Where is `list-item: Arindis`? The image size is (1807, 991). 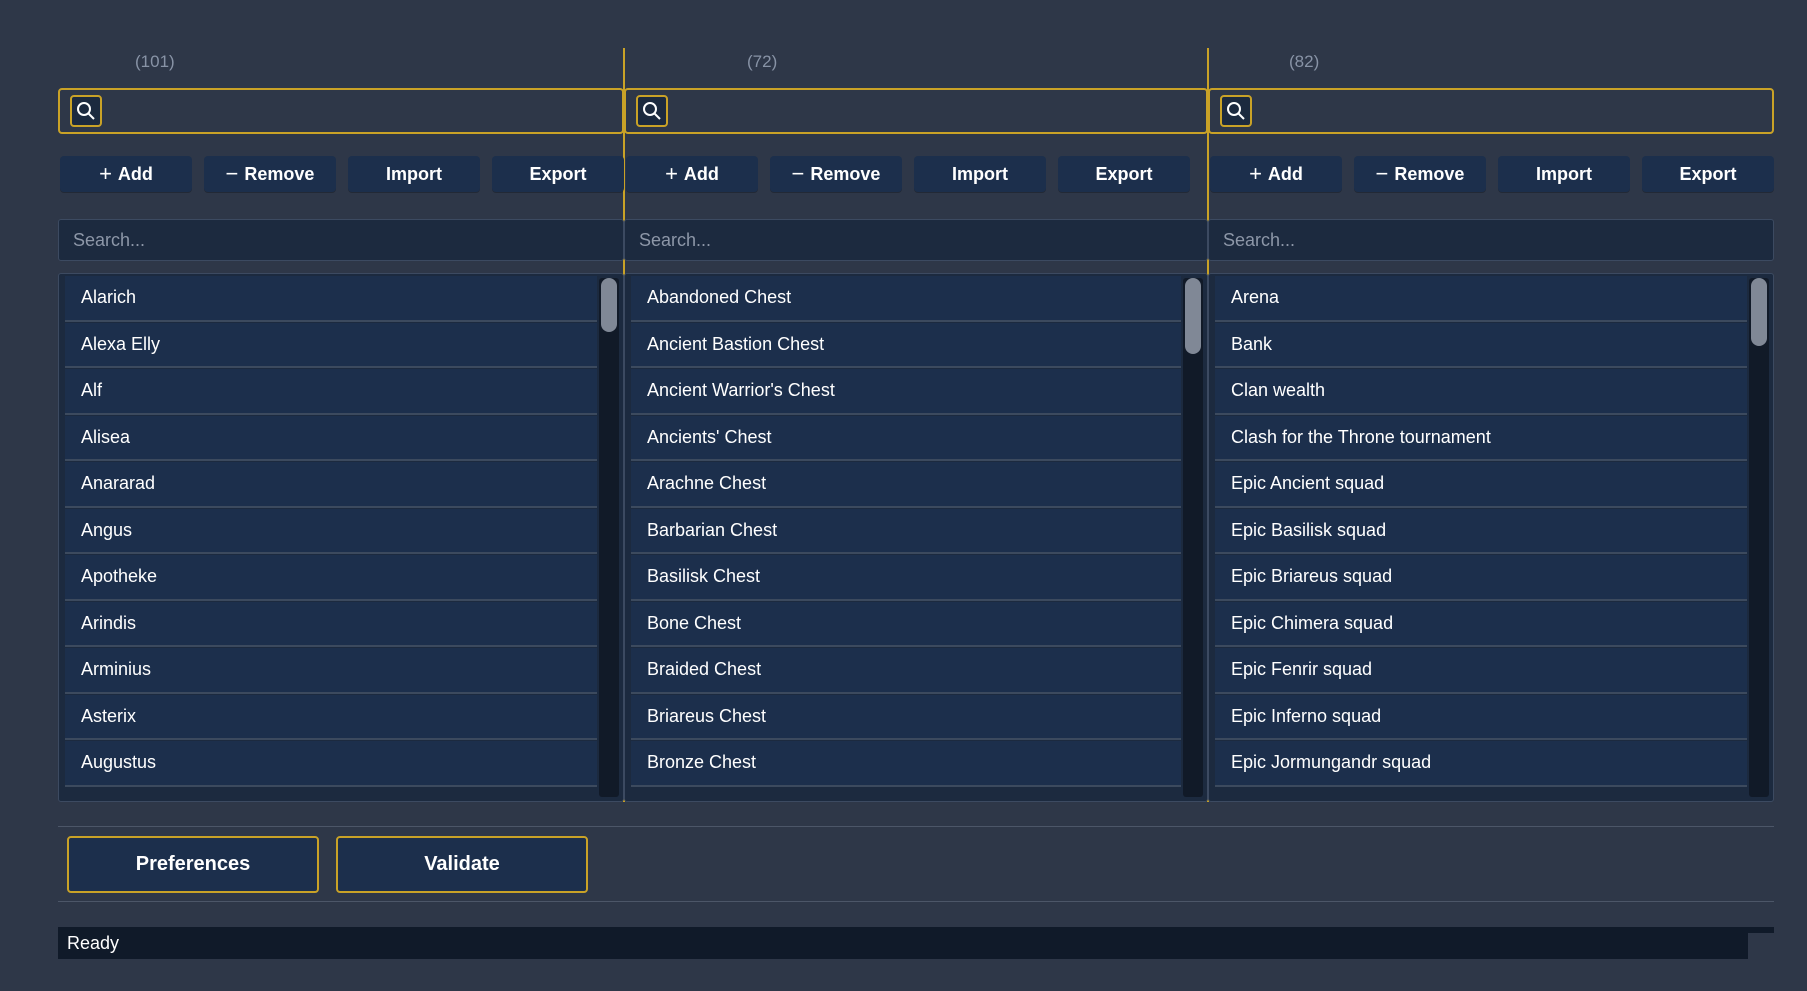 list-item: Arindis is located at coordinates (331, 624).